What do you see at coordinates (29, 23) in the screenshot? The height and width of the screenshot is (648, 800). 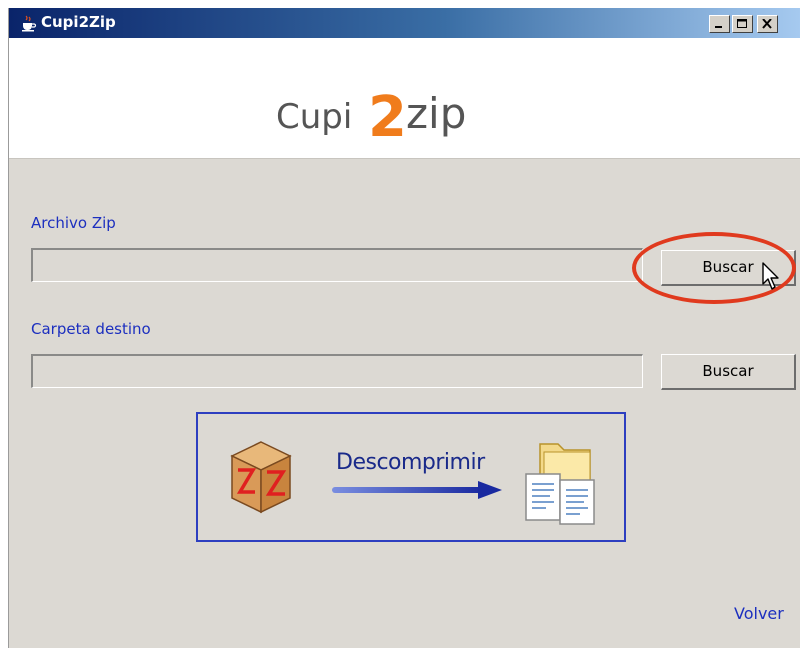 I see `java-cup-icon` at bounding box center [29, 23].